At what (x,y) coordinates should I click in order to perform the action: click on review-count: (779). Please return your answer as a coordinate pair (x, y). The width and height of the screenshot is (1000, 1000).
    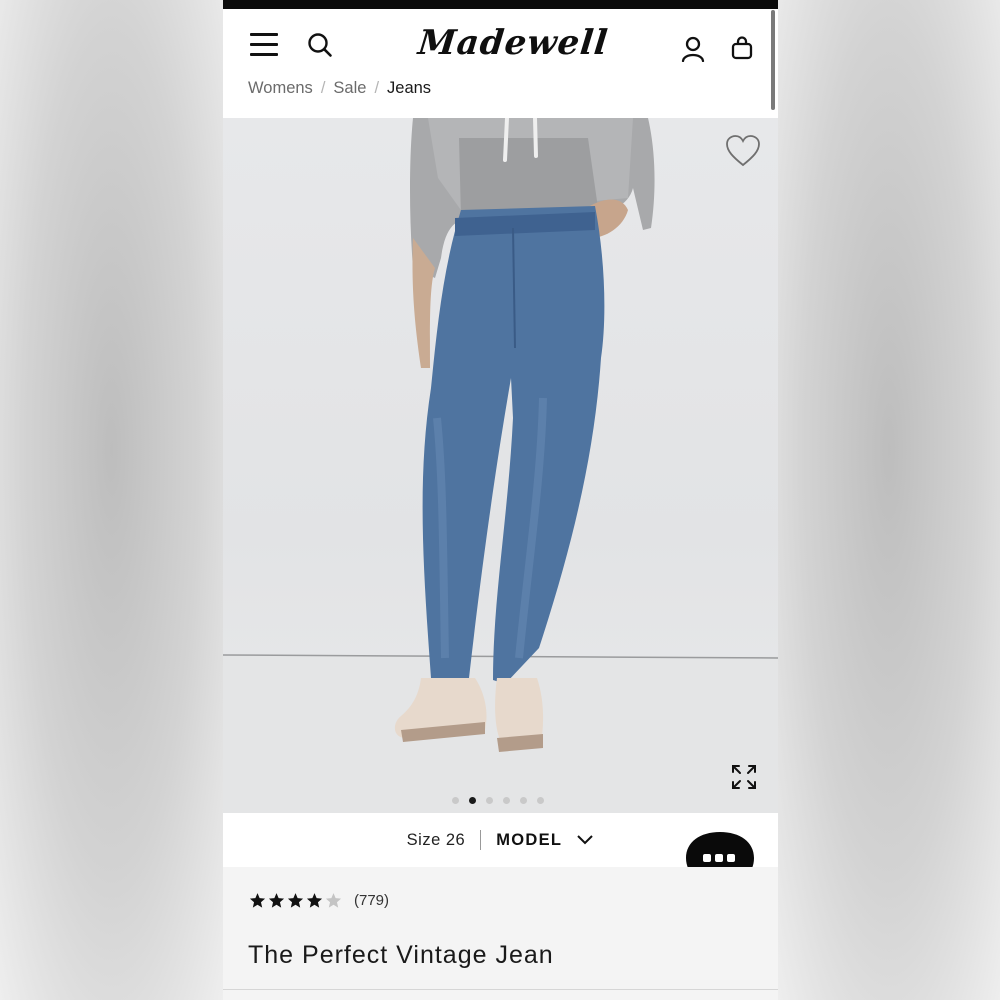
    Looking at the image, I should click on (371, 900).